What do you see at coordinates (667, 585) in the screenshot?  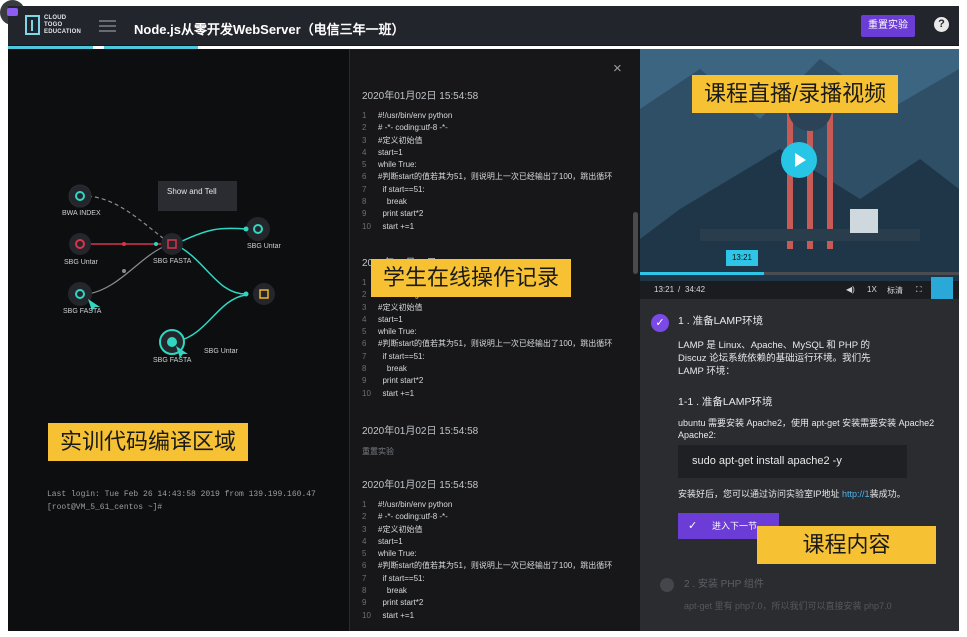 I see `step2-indicator` at bounding box center [667, 585].